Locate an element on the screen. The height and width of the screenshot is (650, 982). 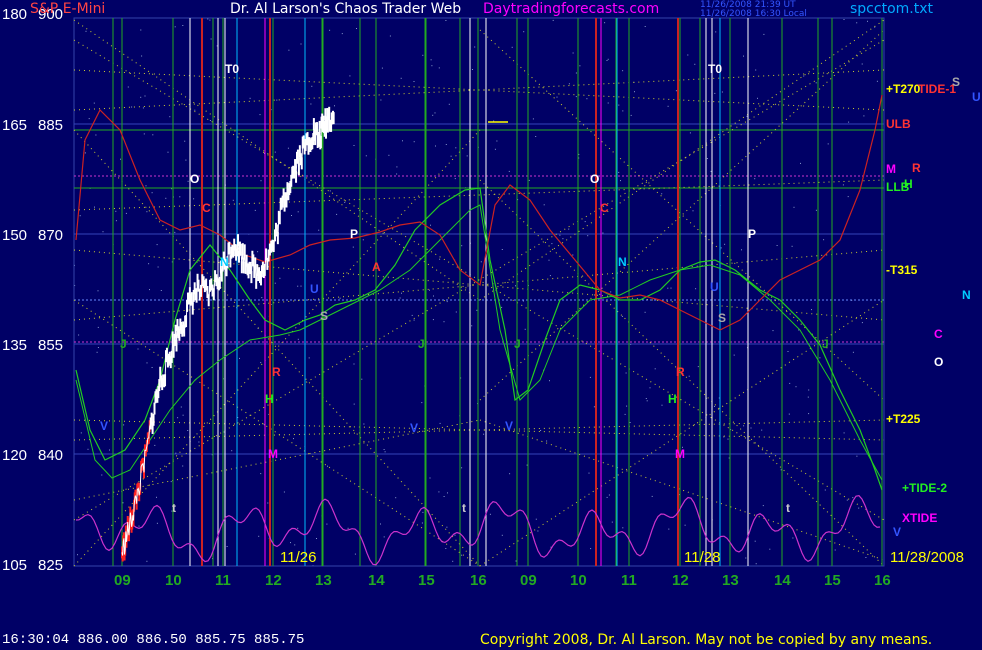
planet-label: U is located at coordinates (314, 289).